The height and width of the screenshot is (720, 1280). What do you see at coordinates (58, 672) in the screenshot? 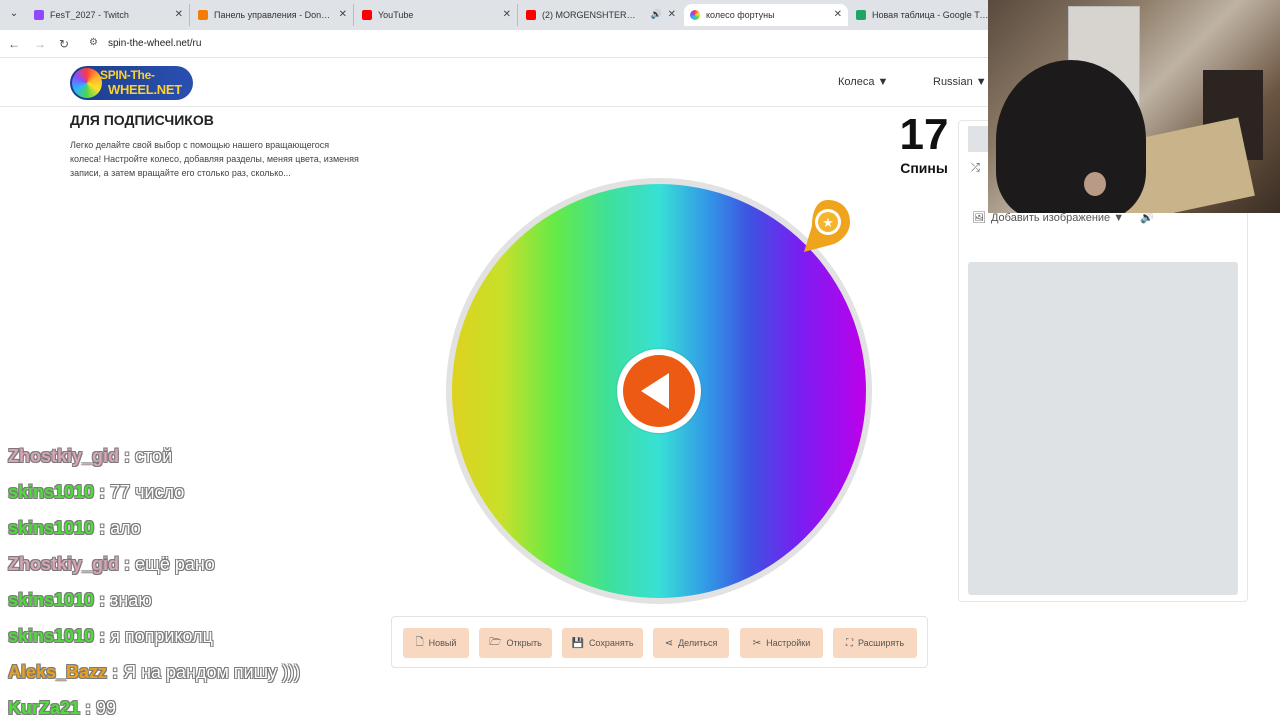
I see `chat-username: Aleks_Bazz` at bounding box center [58, 672].